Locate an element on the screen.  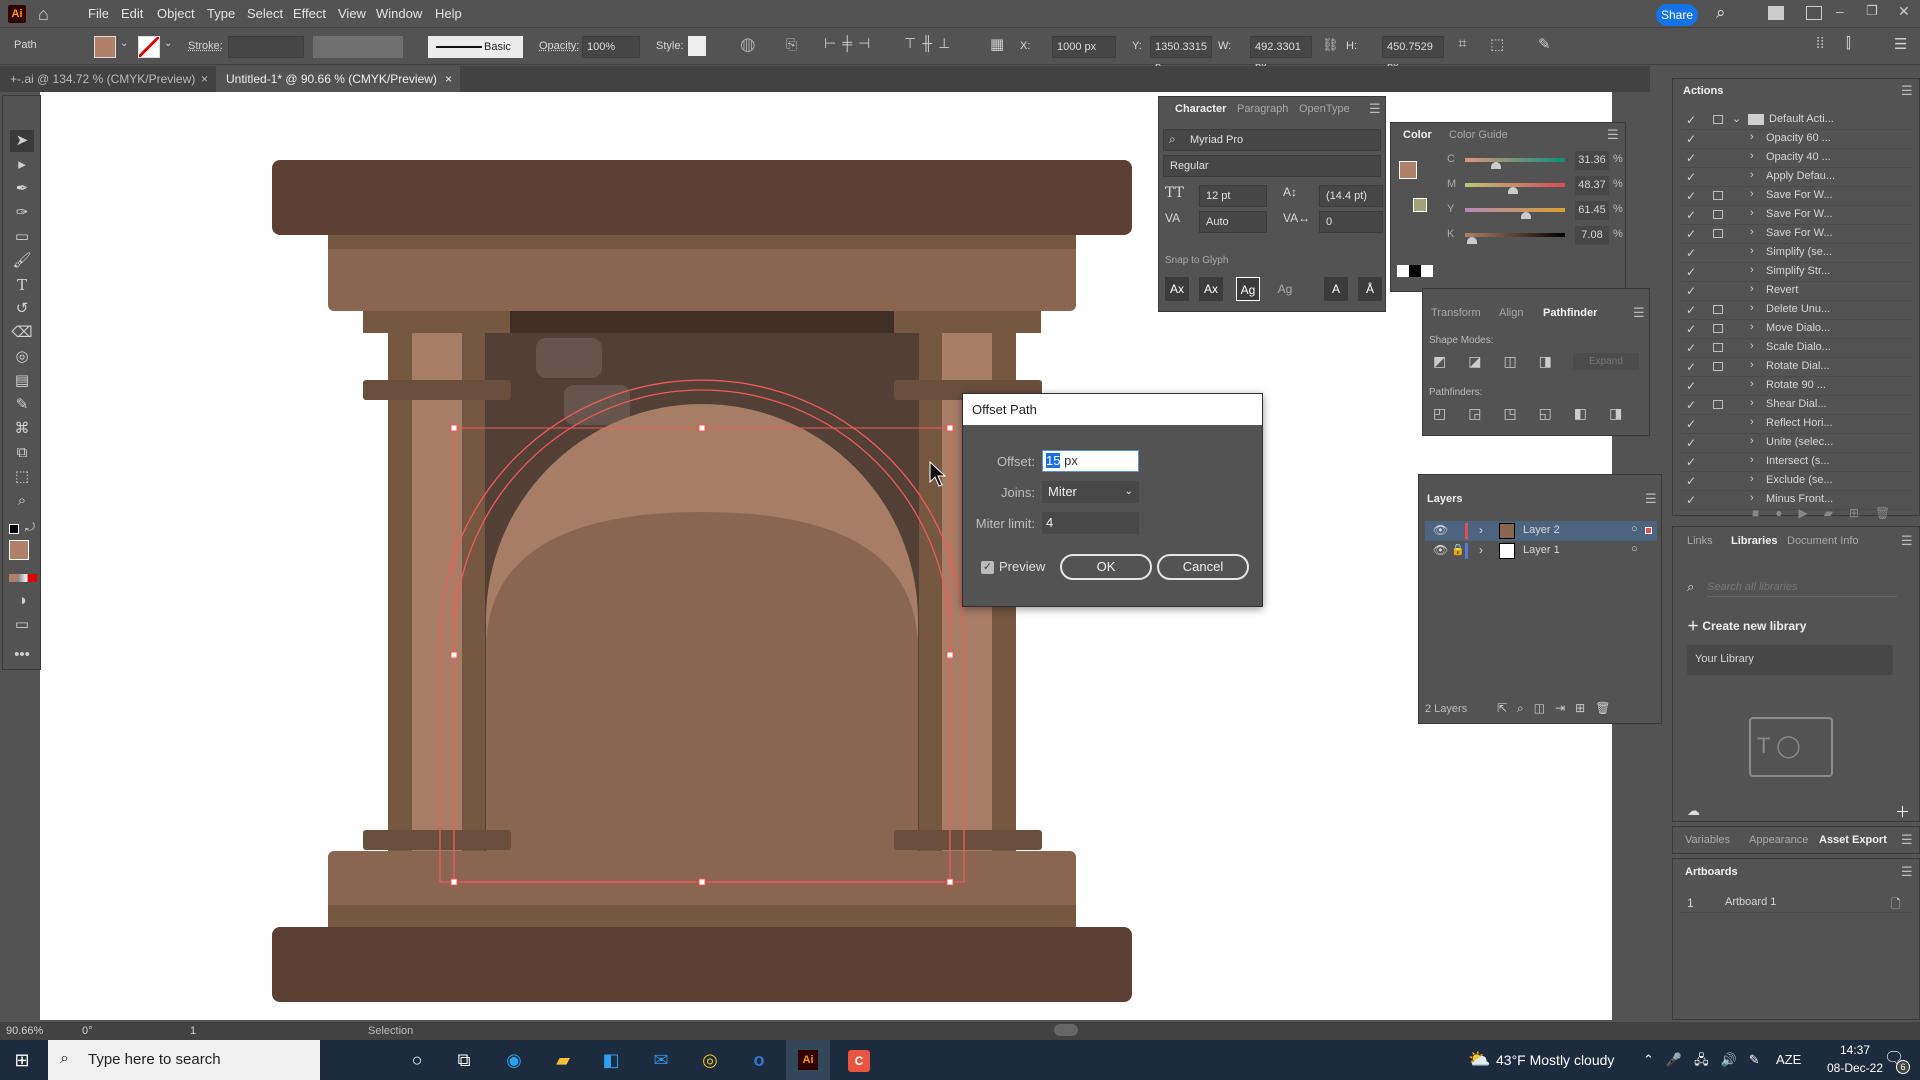
menu-edit: Edit is located at coordinates (132, 13).